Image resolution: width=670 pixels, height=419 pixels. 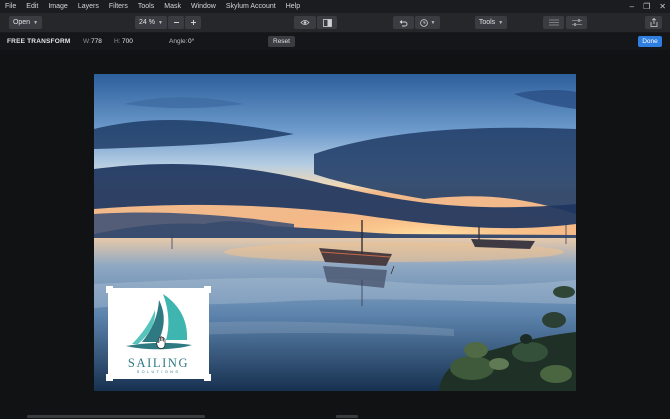 I want to click on minus-icon, so click(x=176, y=22).